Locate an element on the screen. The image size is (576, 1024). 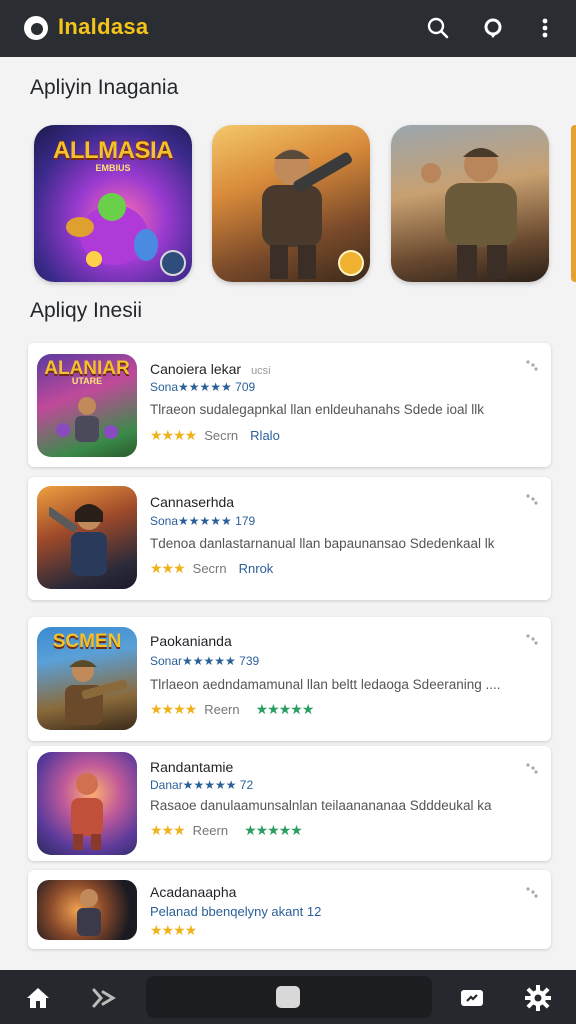
app-meta: ★★★★ Secrn Rlalo is located at coordinates (215, 435).